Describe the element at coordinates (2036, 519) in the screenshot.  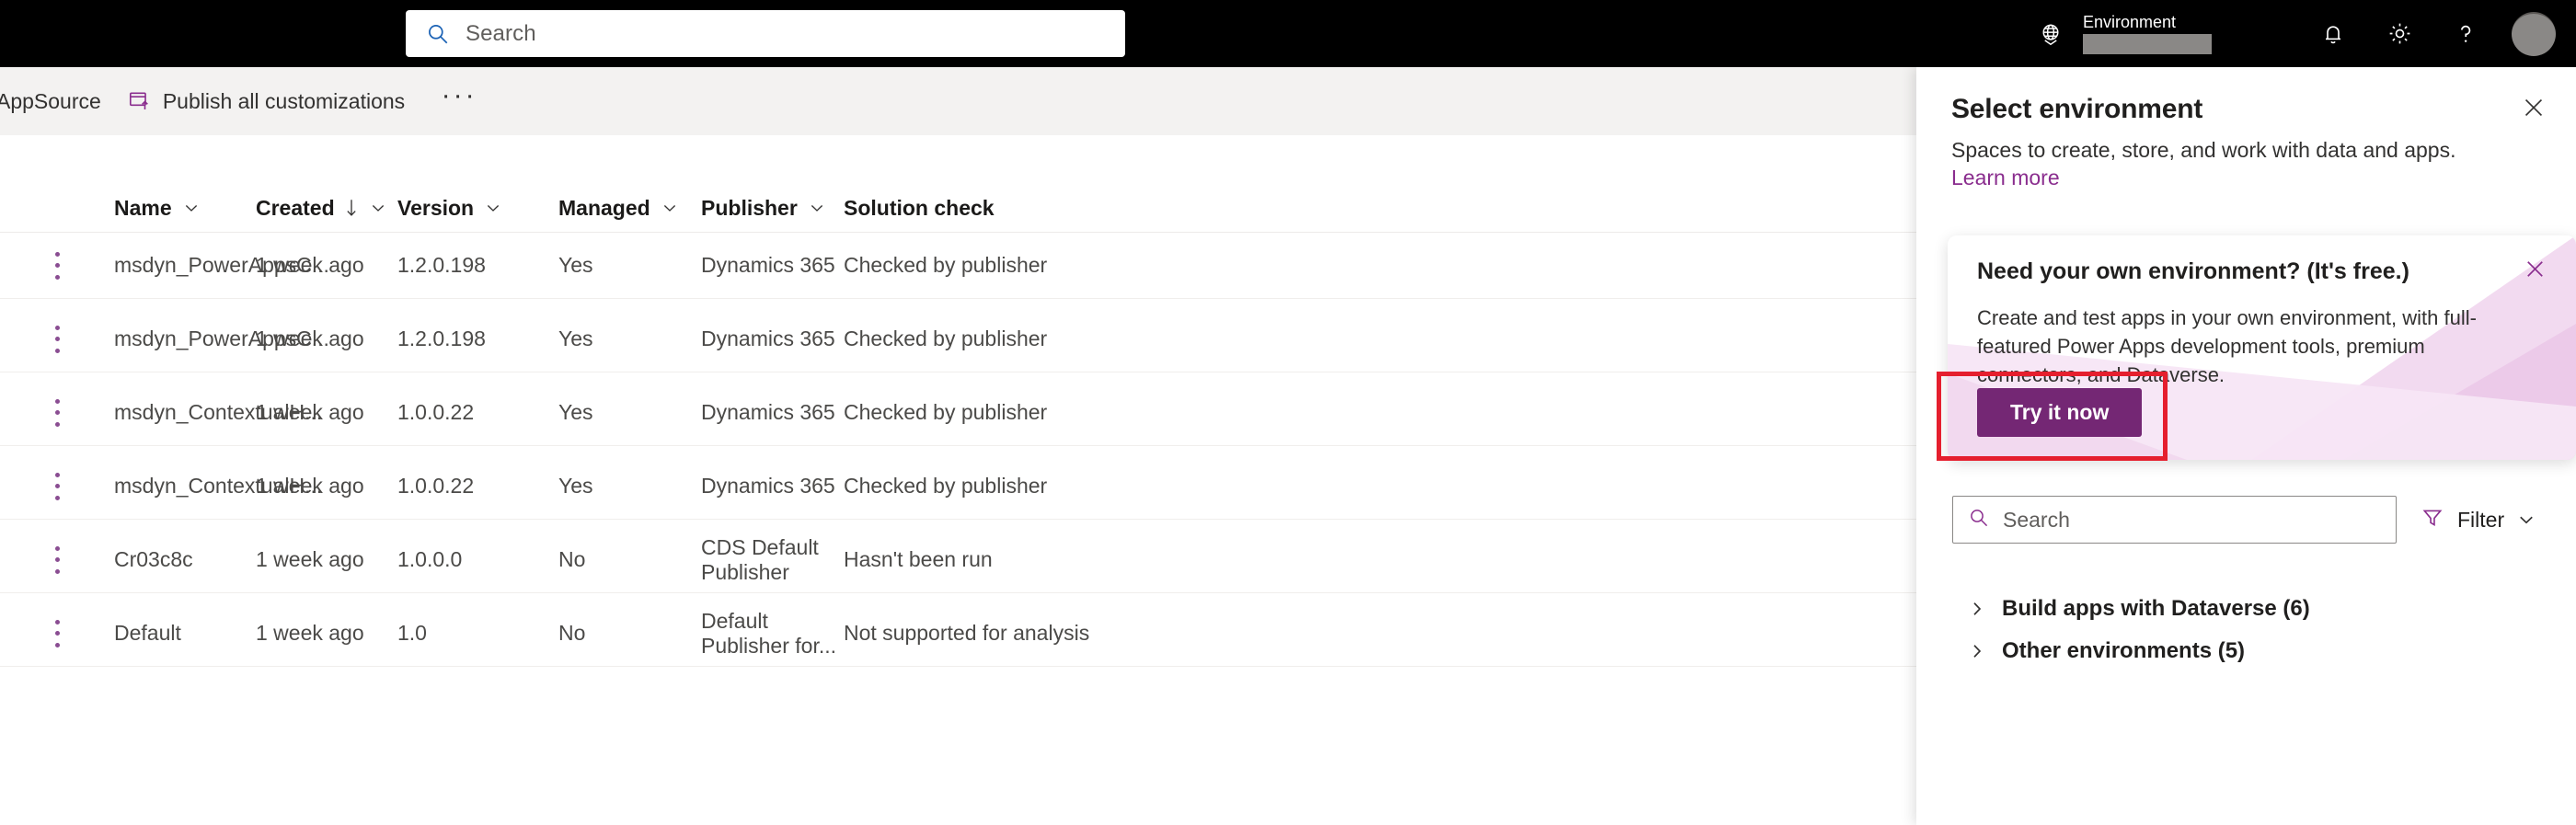
I see `panel-search-placeholder: Search` at that location.